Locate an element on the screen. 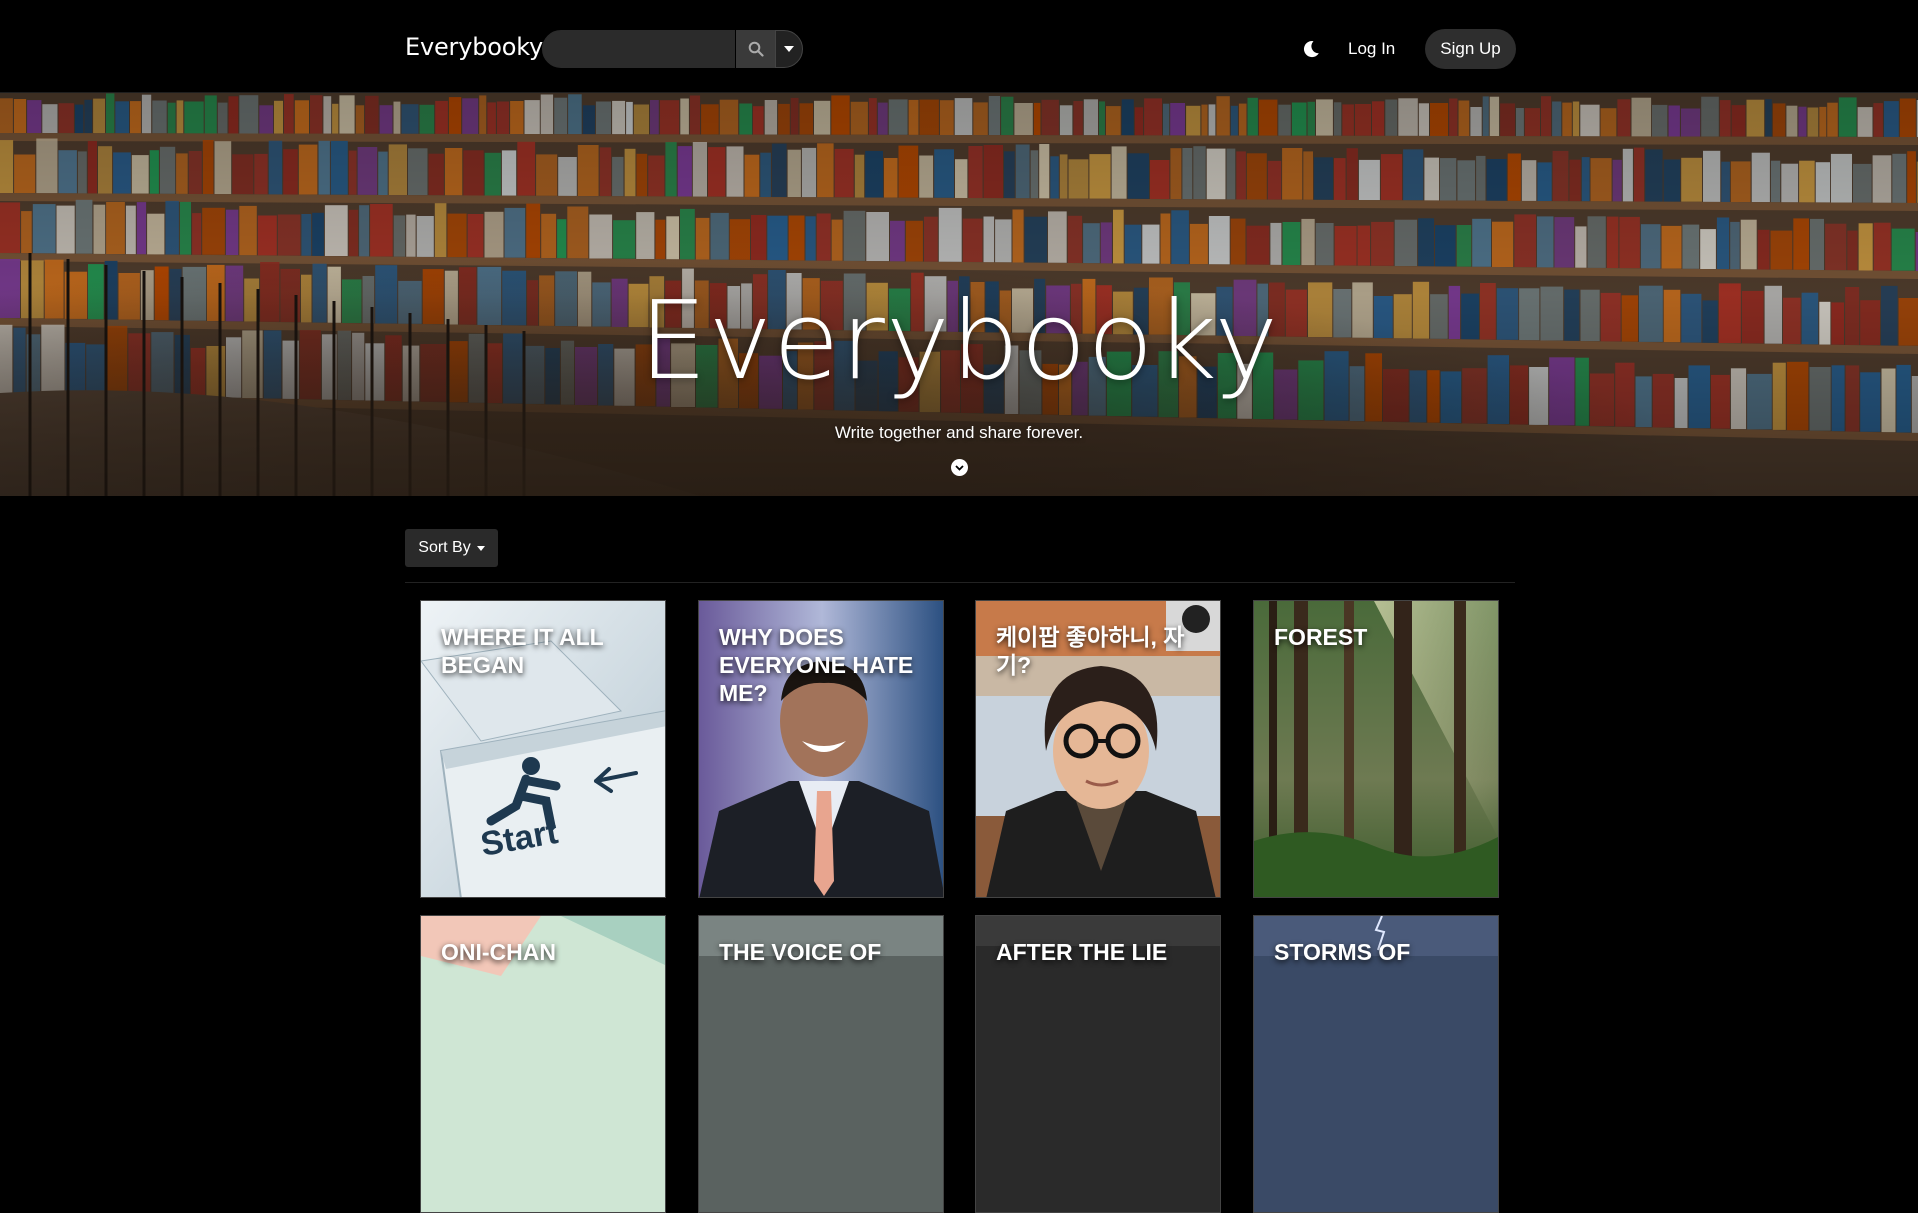 This screenshot has height=1213, width=1918. book-title: Oni-Chan is located at coordinates (498, 952).